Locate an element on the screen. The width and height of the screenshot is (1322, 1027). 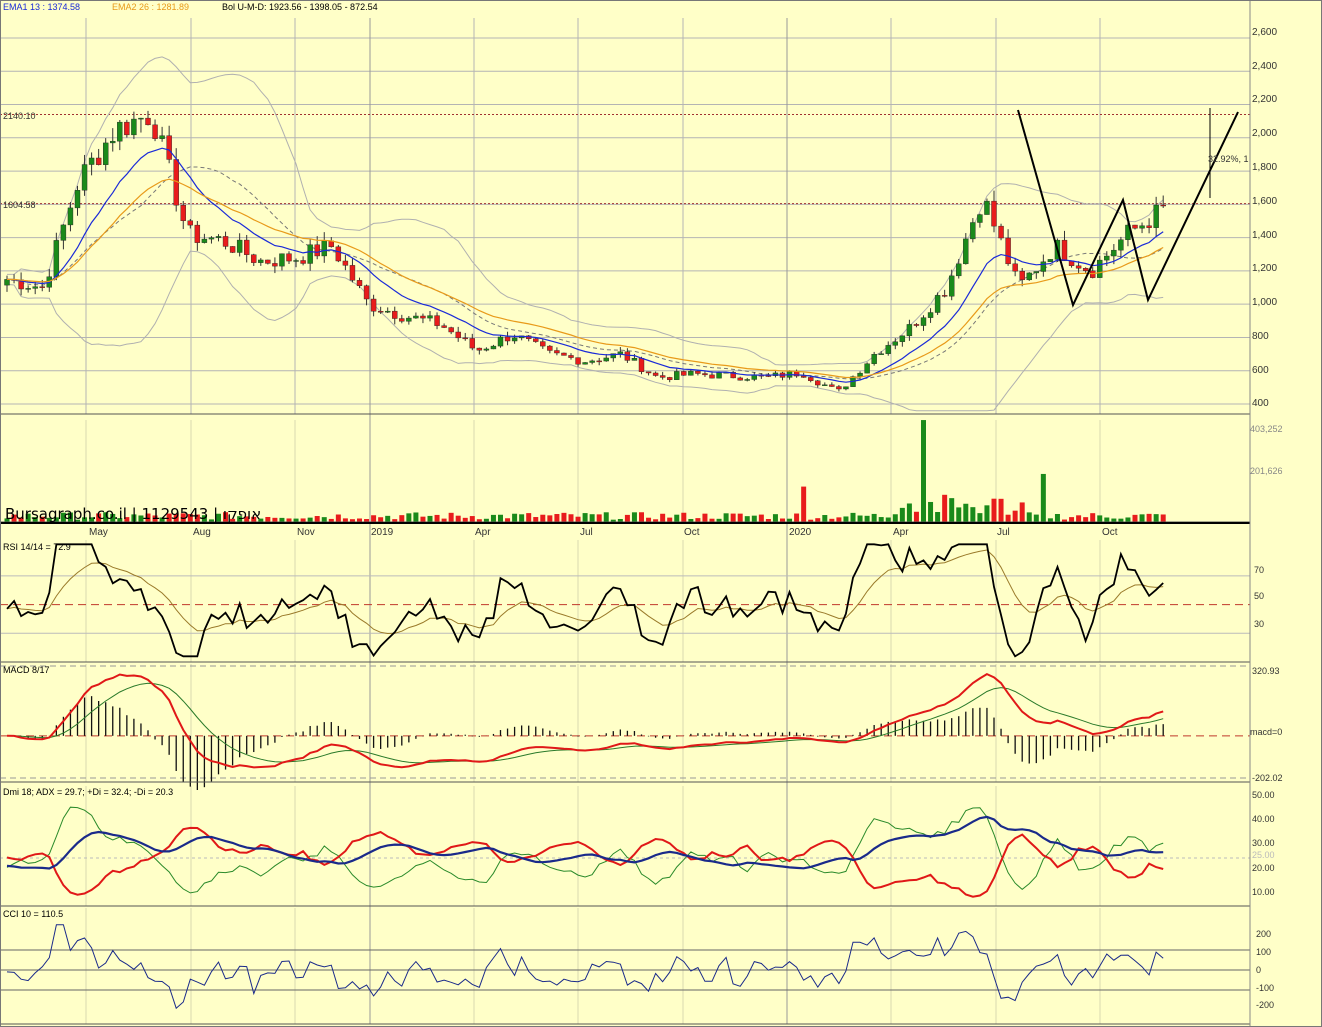
ema1-label: EMA1 13 : 1374.58 is located at coordinates (41, 7).